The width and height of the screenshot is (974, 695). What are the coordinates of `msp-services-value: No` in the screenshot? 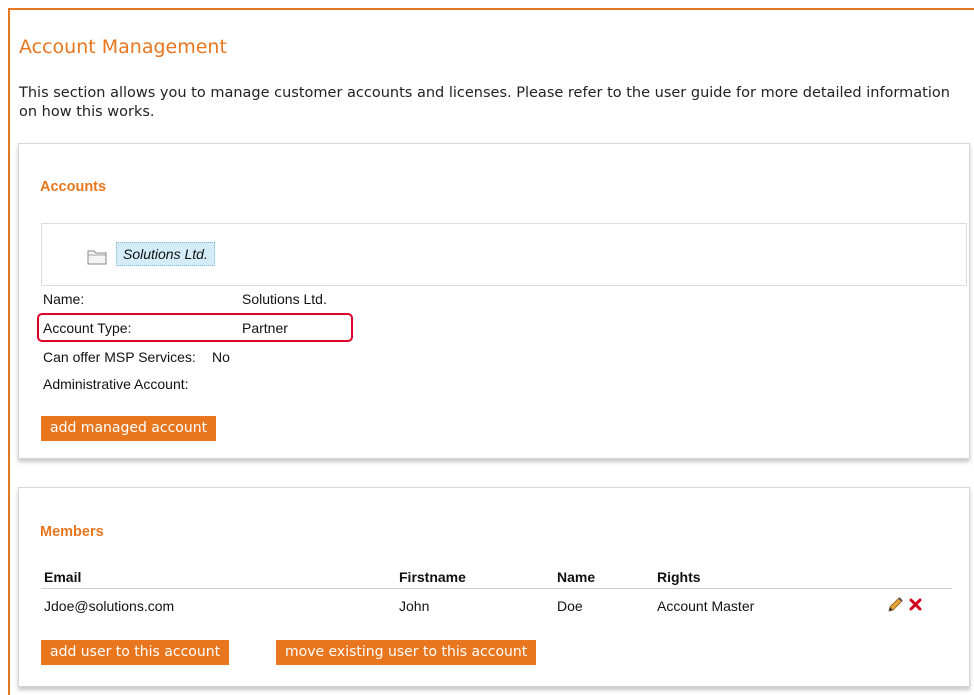 It's located at (221, 357).